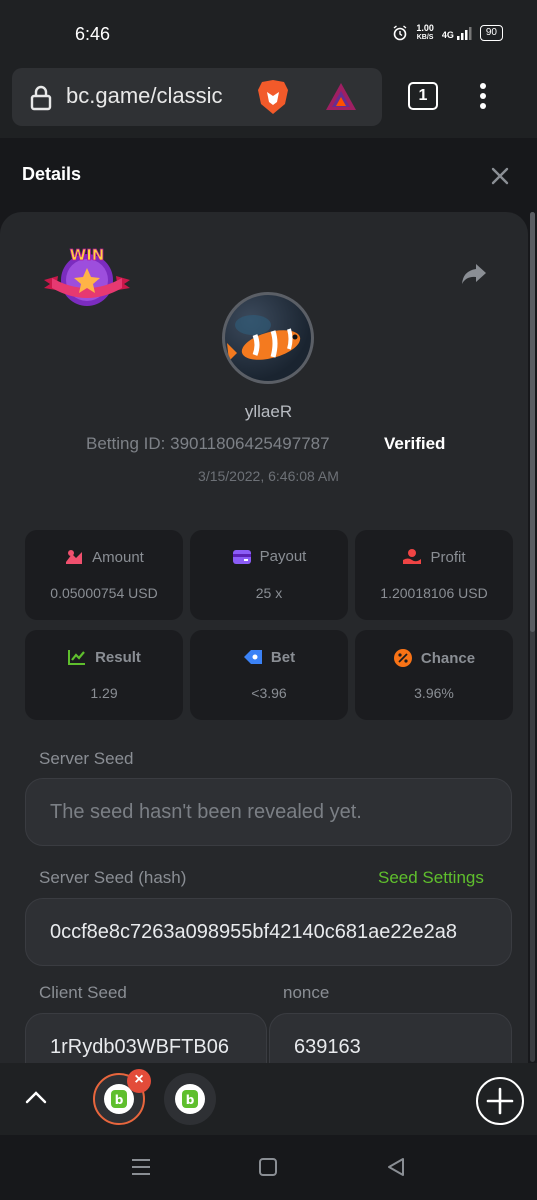 This screenshot has width=537, height=1200. I want to click on browser-bottom-bar: b × b, so click(268, 1099).